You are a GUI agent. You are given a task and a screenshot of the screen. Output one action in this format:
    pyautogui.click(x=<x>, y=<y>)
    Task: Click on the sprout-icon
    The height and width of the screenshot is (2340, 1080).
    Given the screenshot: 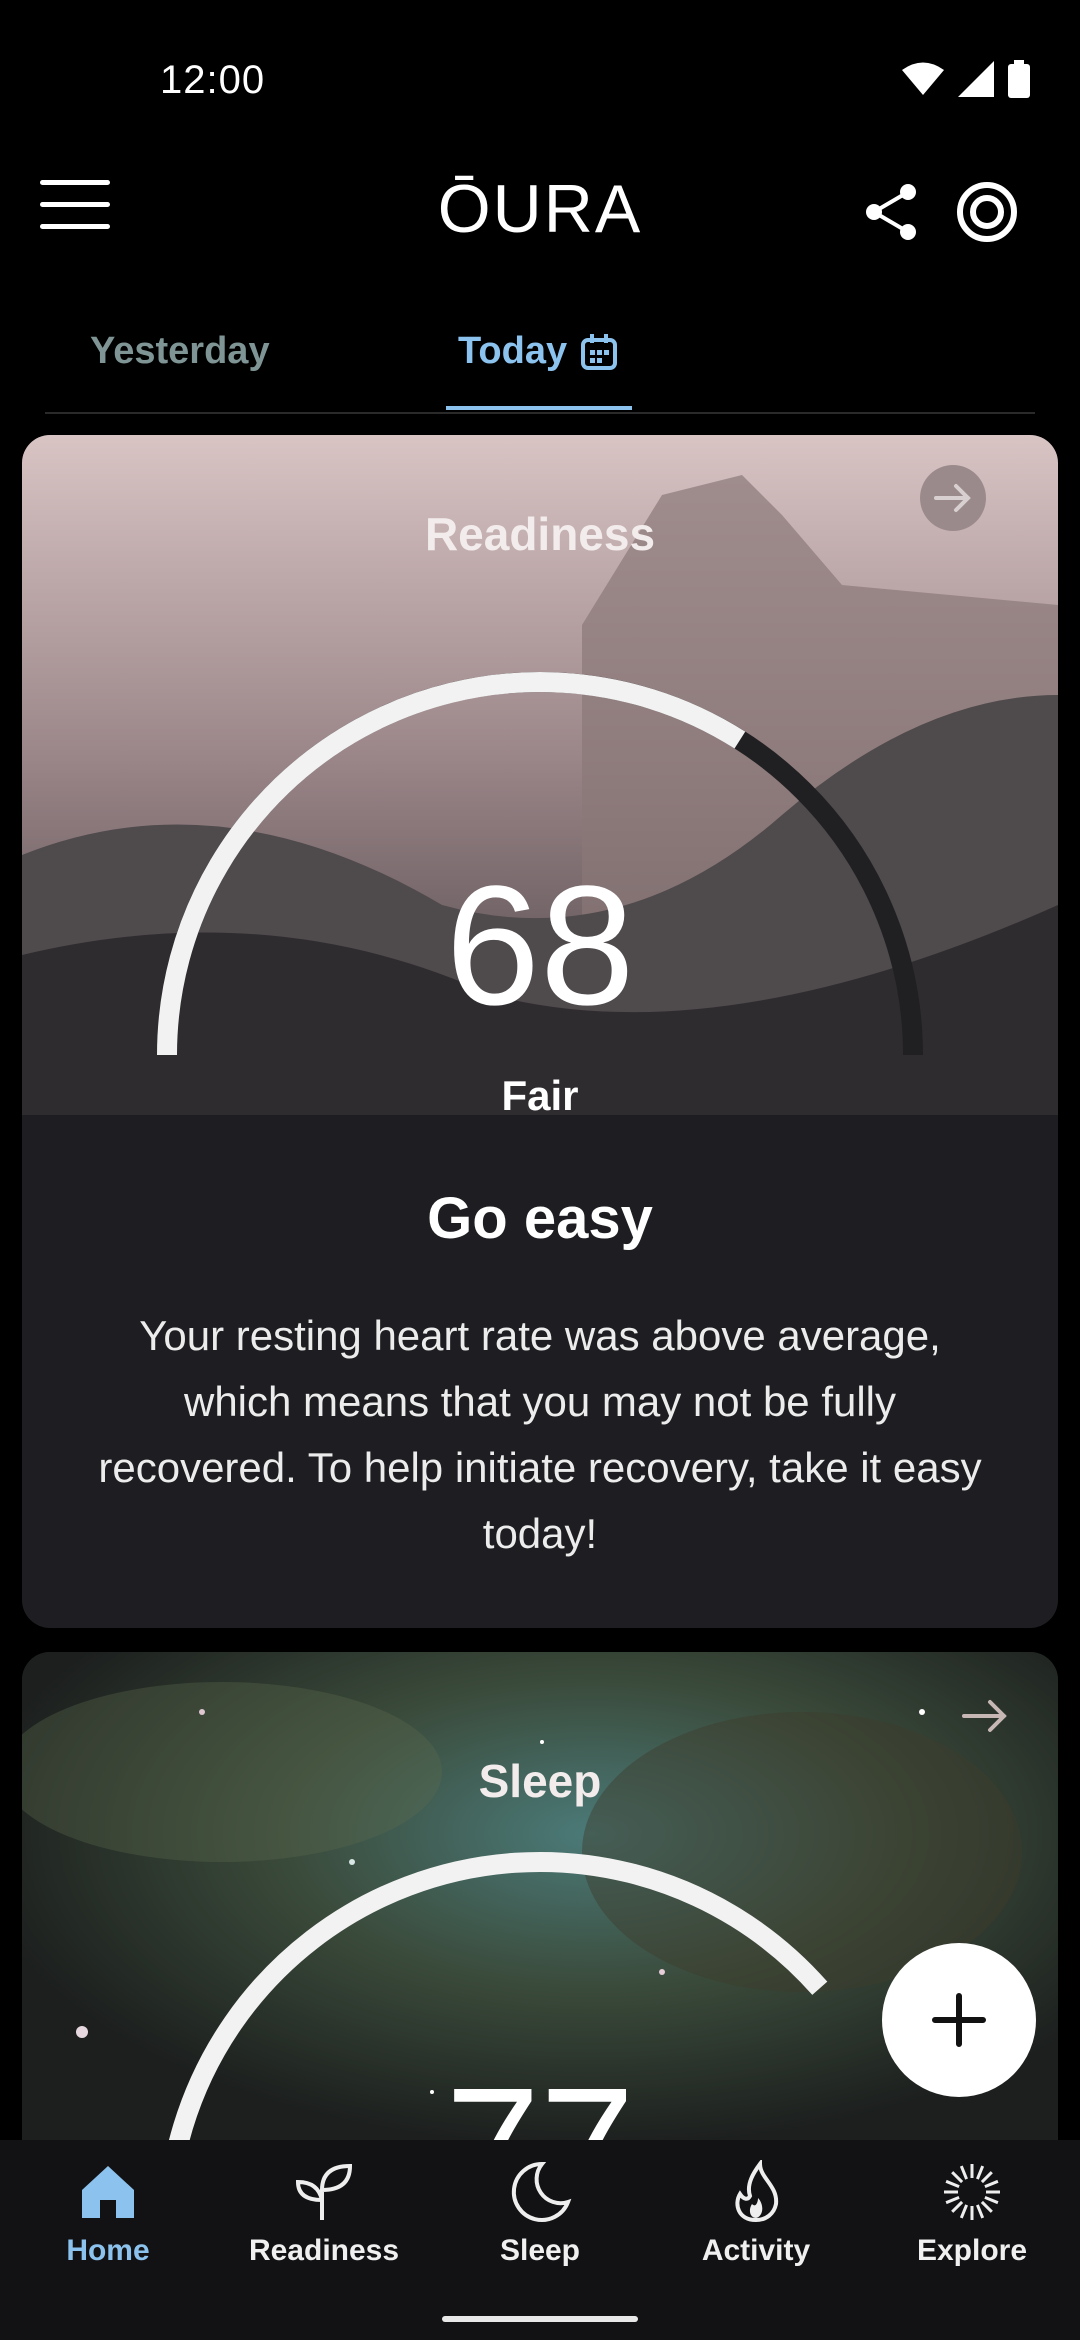 What is the action you would take?
    pyautogui.click(x=324, y=2191)
    